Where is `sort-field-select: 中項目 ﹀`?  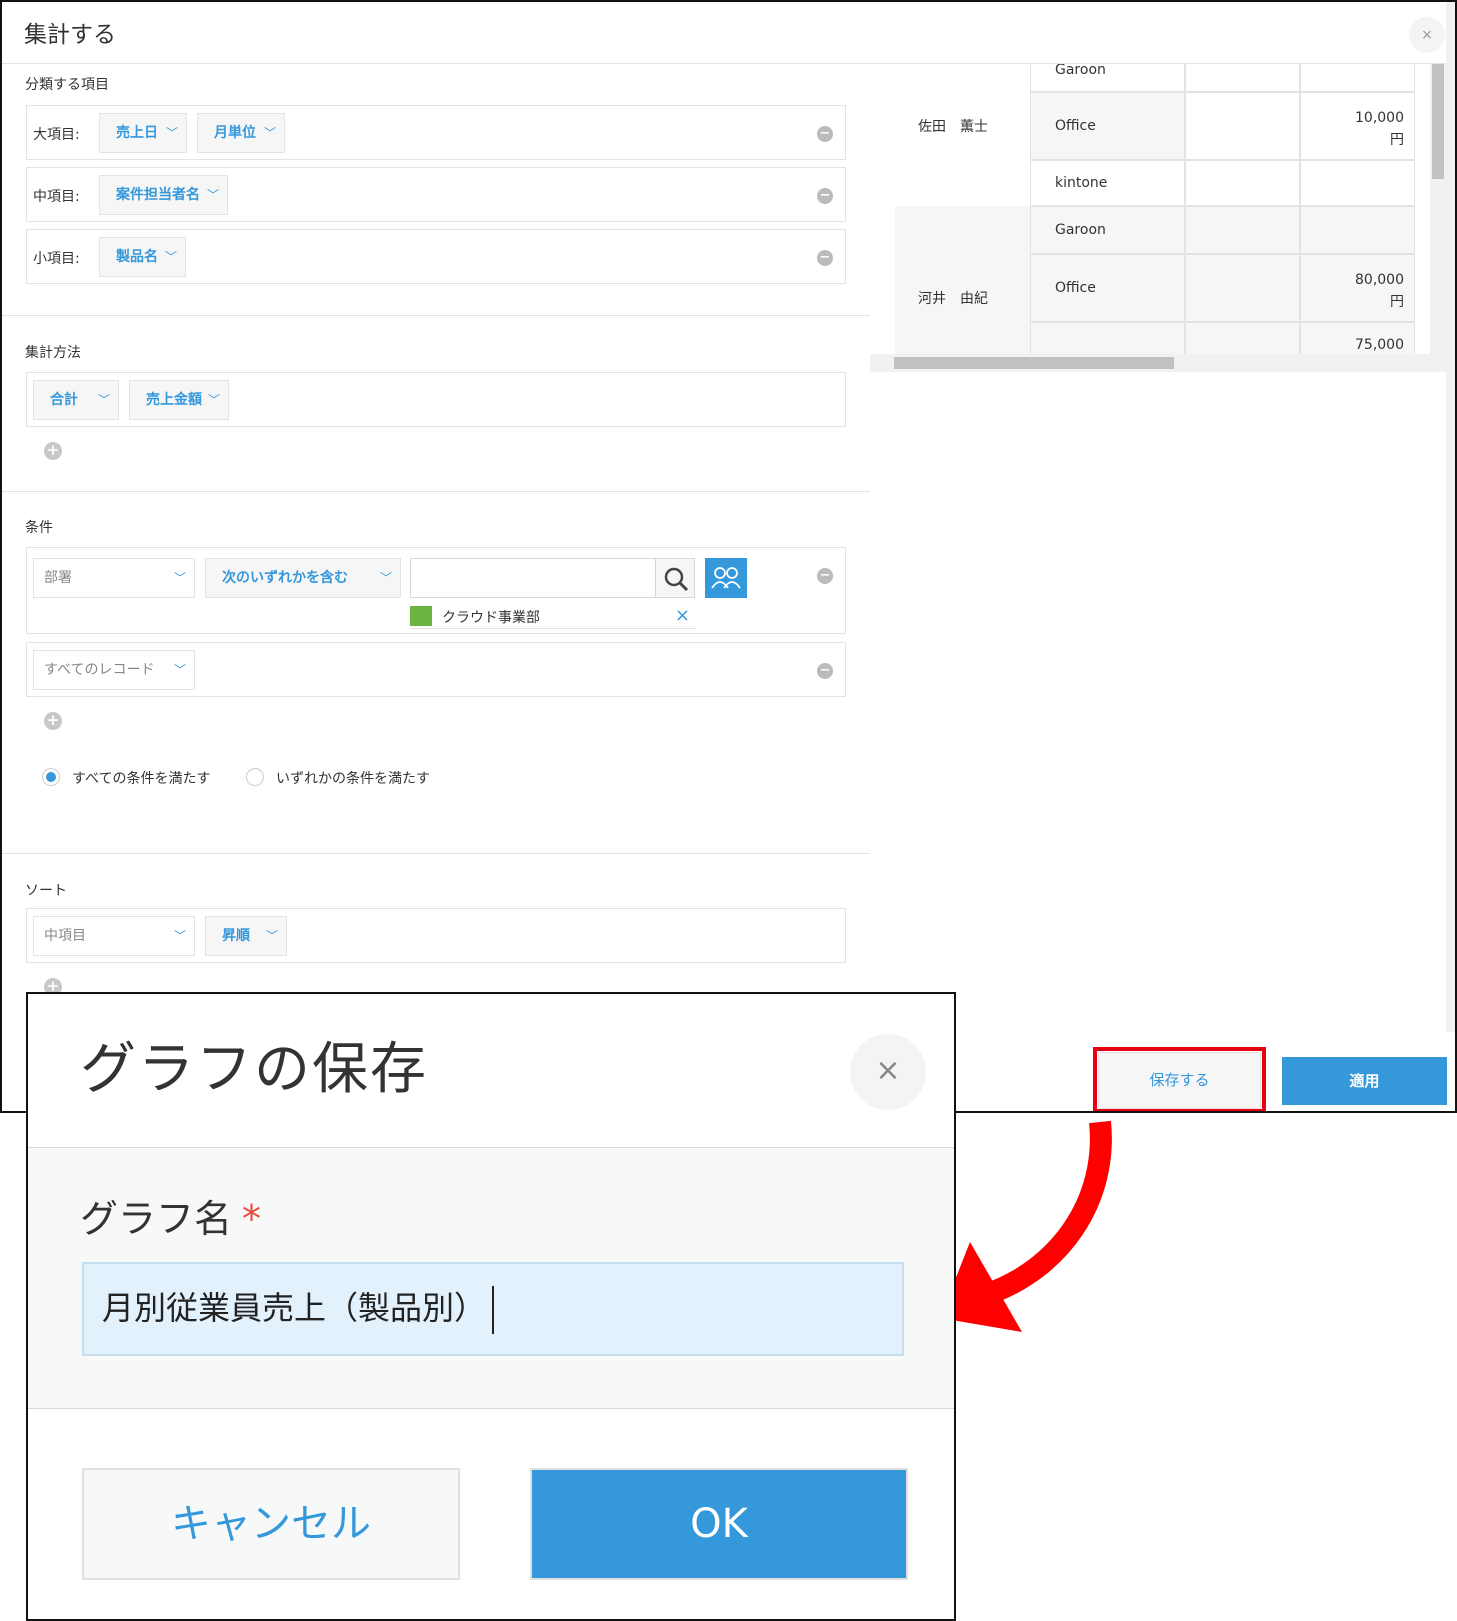
sort-field-select: 中項目 ﹀ is located at coordinates (114, 936).